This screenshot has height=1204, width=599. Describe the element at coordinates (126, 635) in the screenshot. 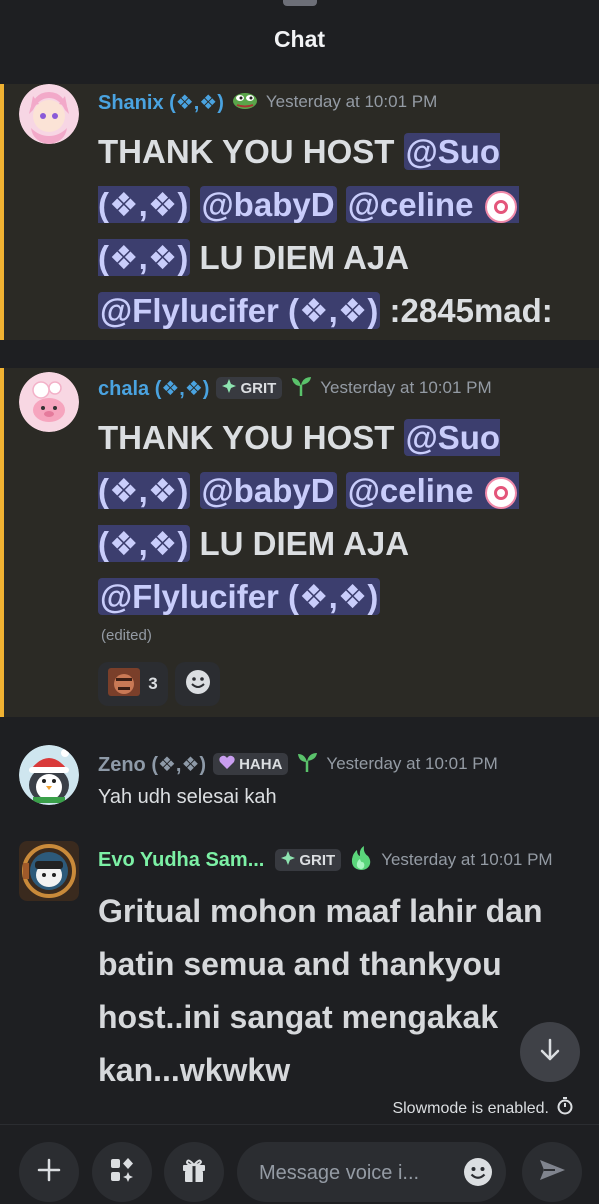

I see `edited-label: (edited)` at that location.